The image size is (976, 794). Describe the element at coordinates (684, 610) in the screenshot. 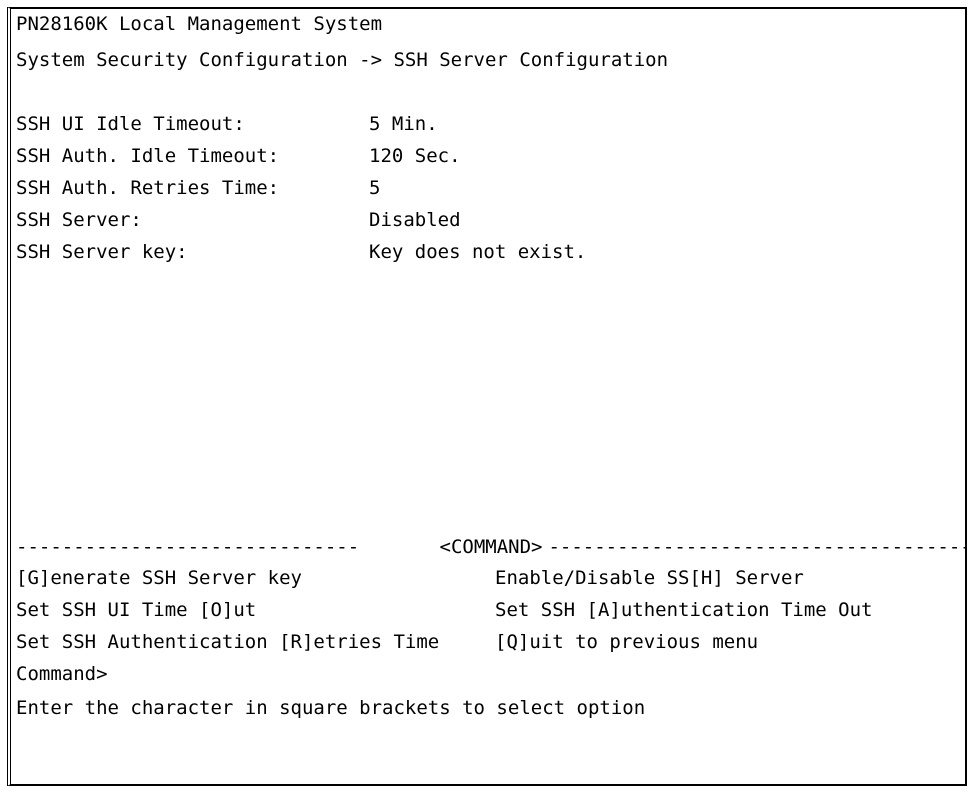

I see `command-set-auth-timeout: Set SSH [A]uthentication Time Out` at that location.